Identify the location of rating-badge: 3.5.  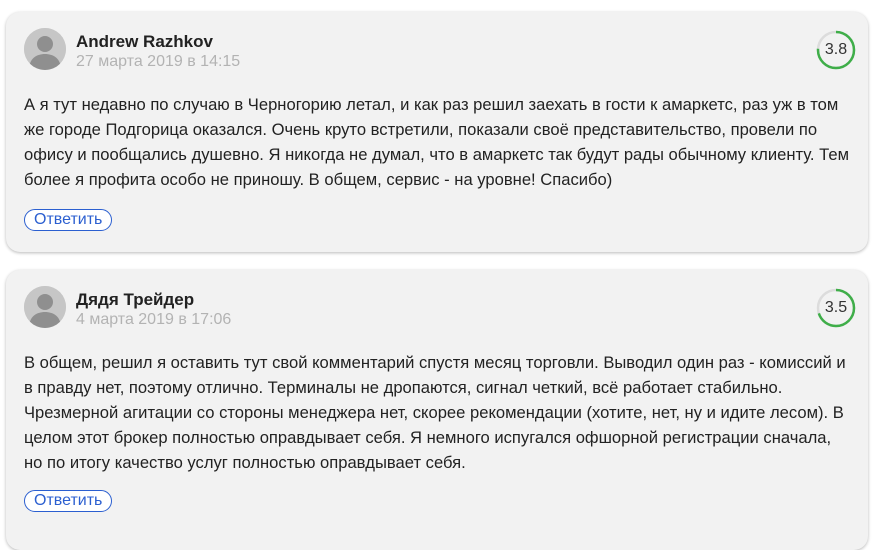
(836, 308).